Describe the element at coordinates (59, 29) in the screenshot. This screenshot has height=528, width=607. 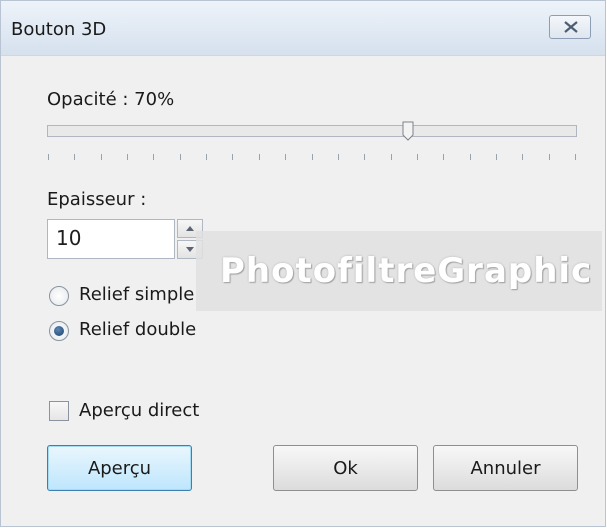
I see `window-title: Bouton 3D` at that location.